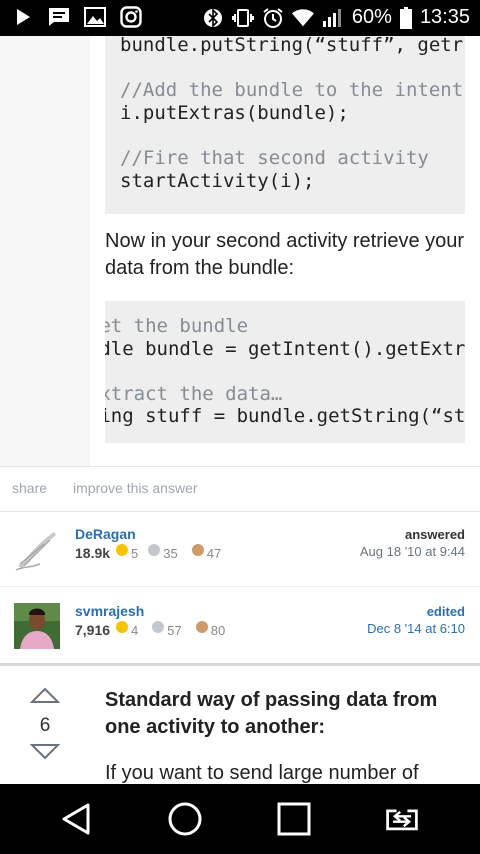 This screenshot has height=854, width=480. What do you see at coordinates (174, 630) in the screenshot?
I see `silver-badge-count: 57` at bounding box center [174, 630].